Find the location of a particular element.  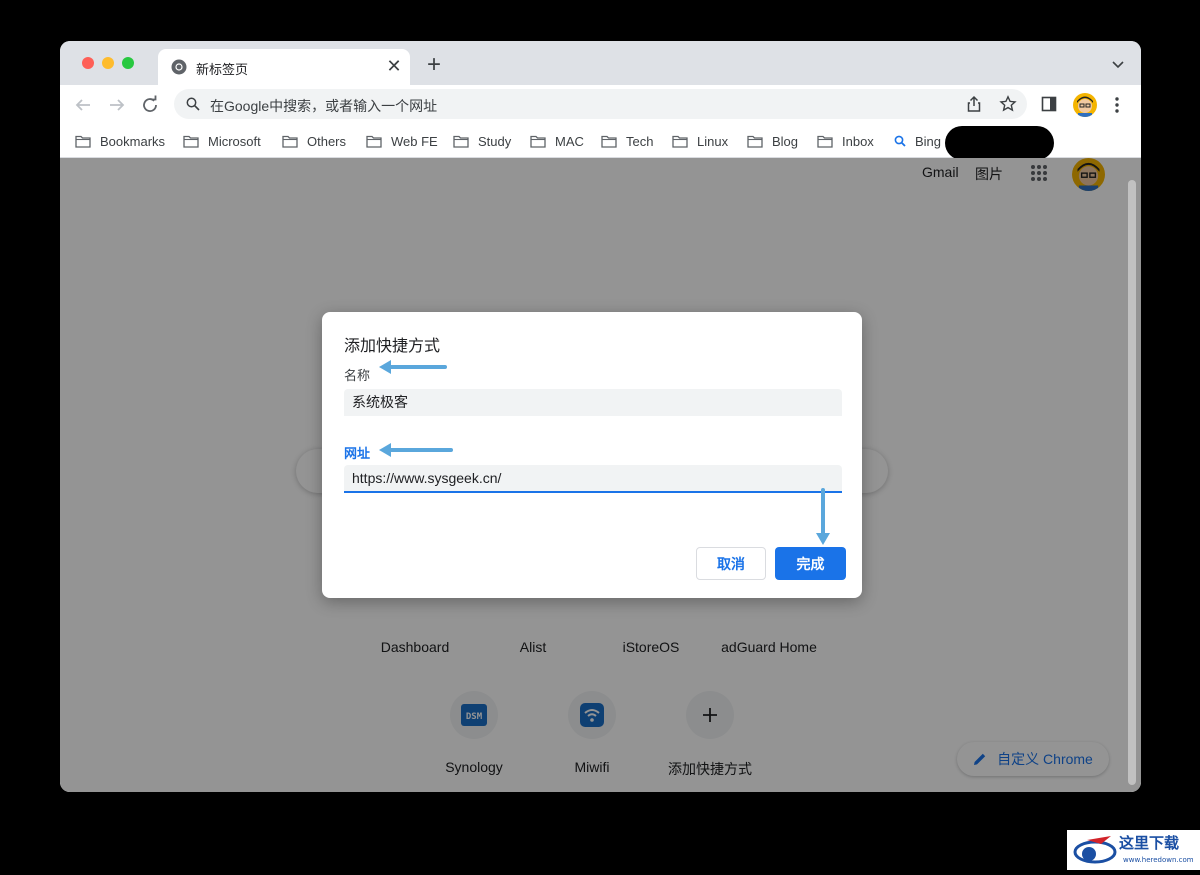

bookmark-folder: Inbox is located at coordinates (845, 141).